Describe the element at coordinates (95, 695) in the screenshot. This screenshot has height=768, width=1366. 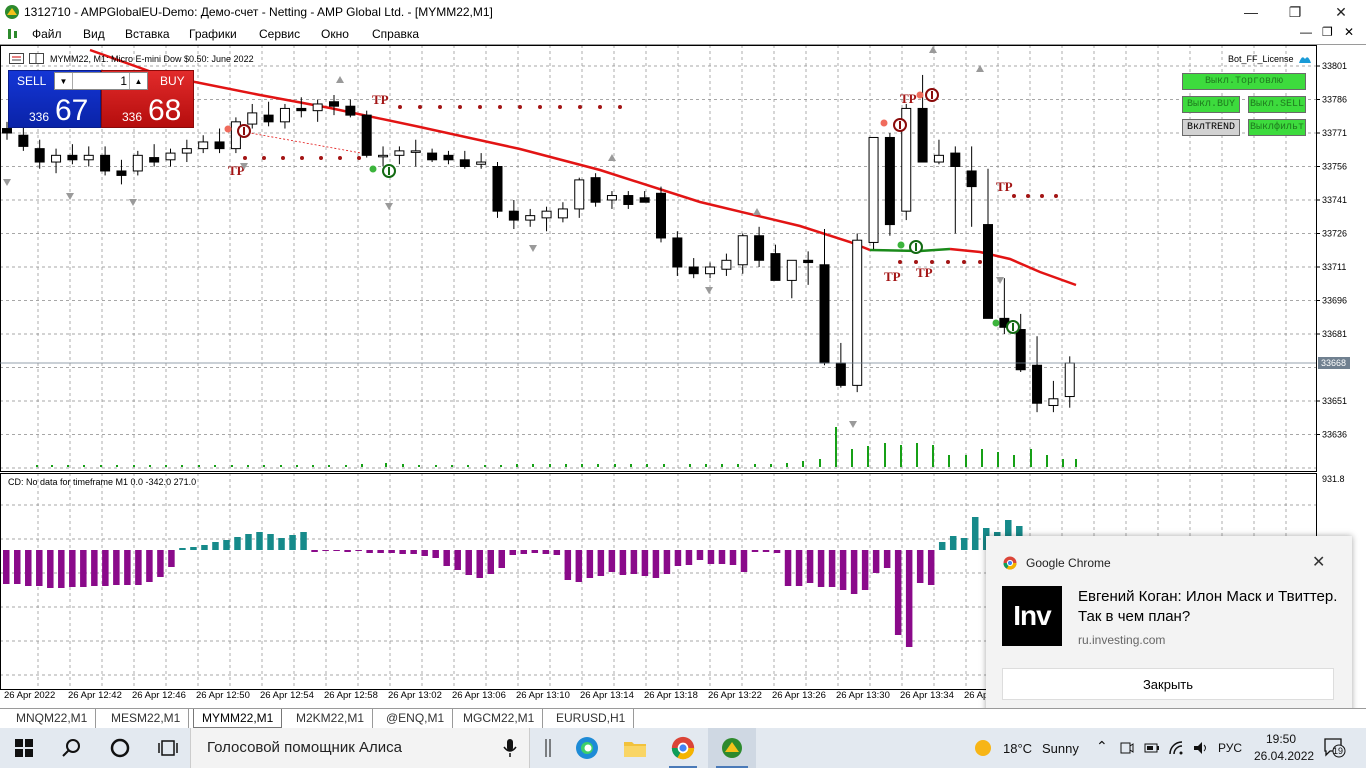
I see `time-label: 26 Apr 12:42` at that location.